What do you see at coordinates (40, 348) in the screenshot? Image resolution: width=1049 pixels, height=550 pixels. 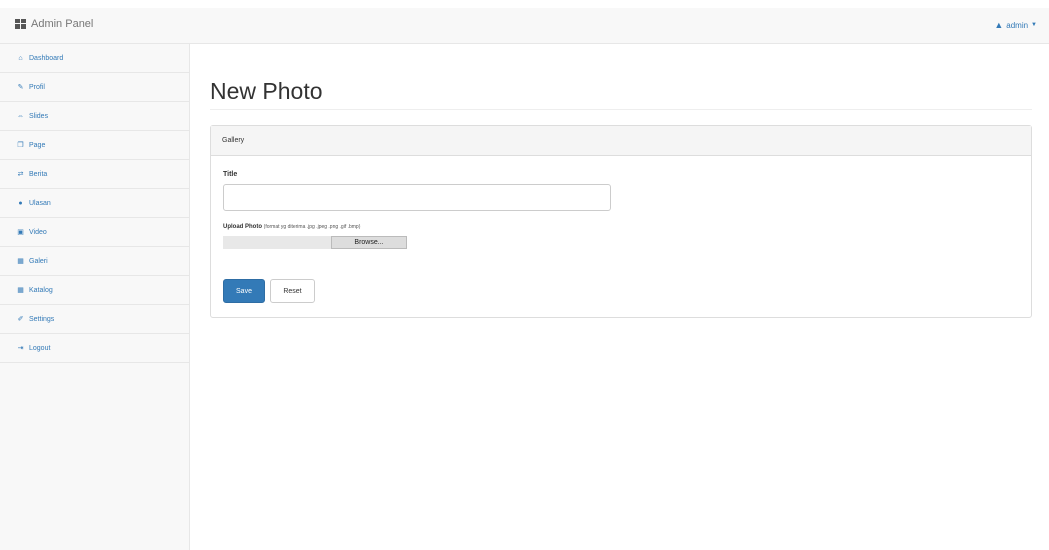 I see `sidebar-item-label: Logout` at bounding box center [40, 348].